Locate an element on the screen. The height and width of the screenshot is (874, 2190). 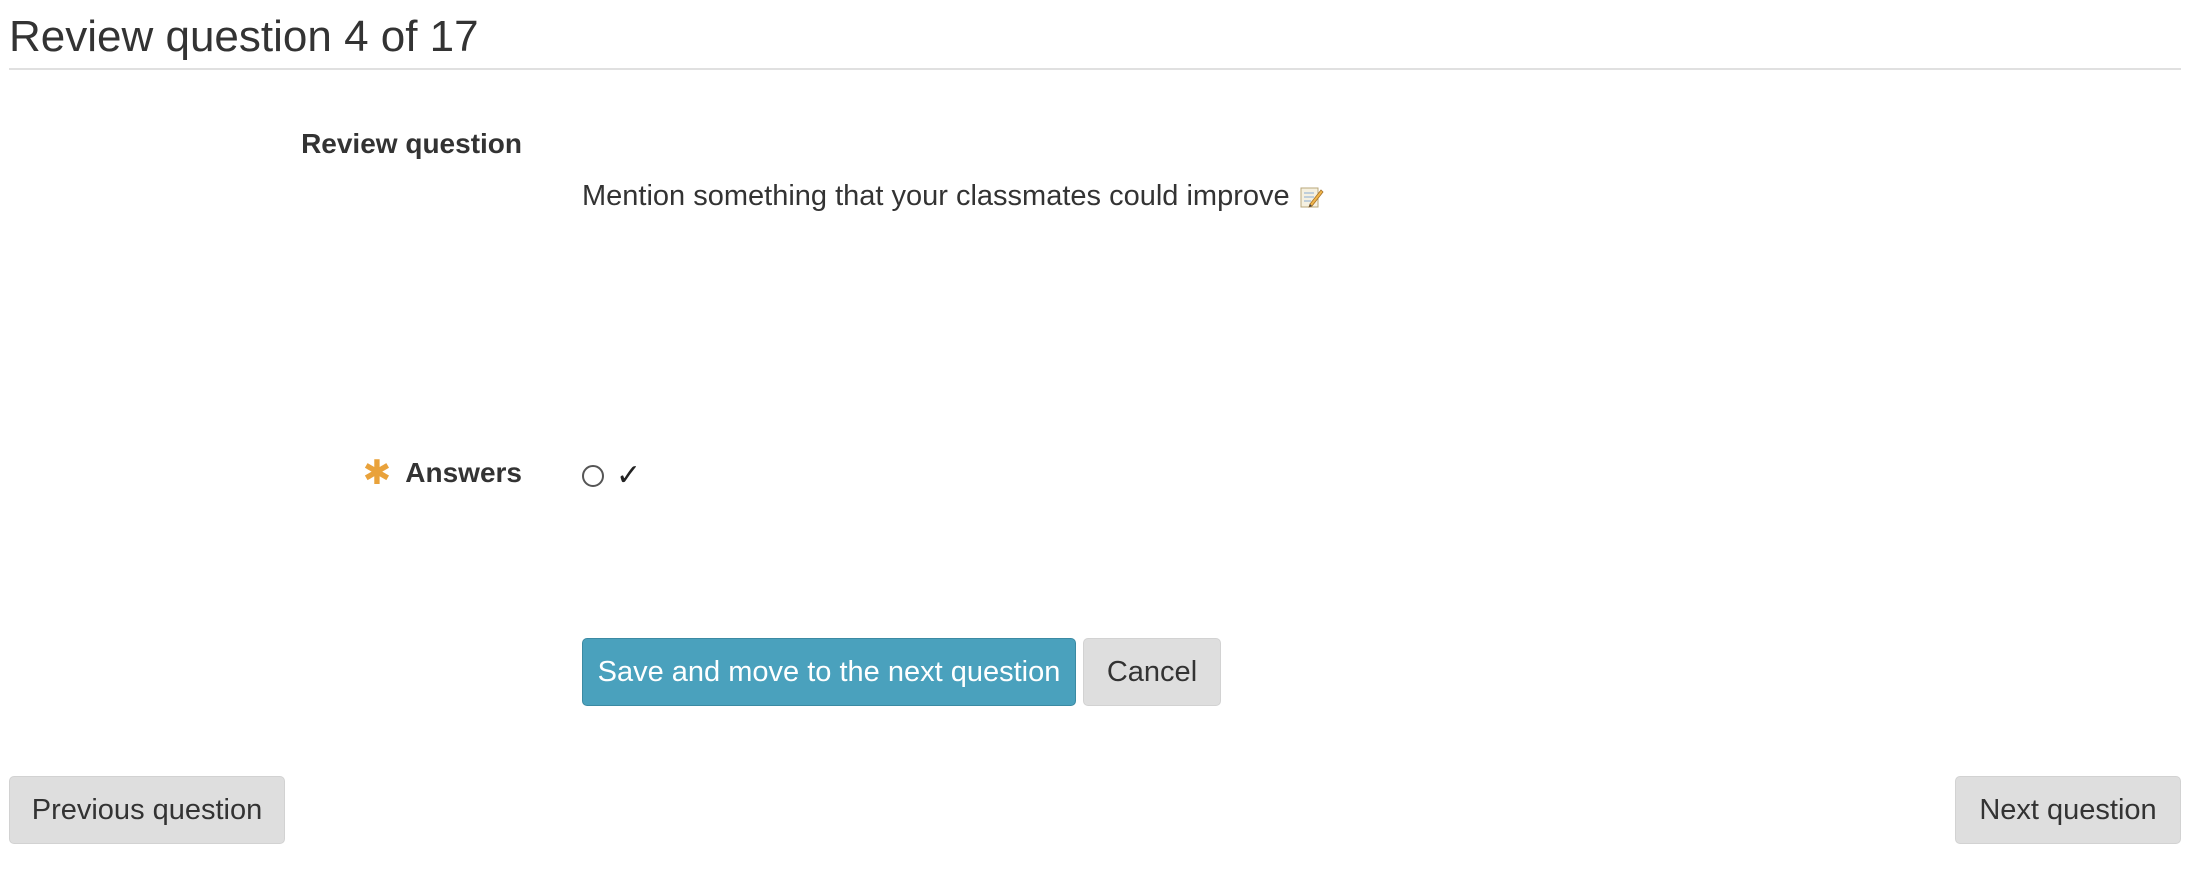
save-and-next-button: Save and move to the next question is located at coordinates (829, 672).